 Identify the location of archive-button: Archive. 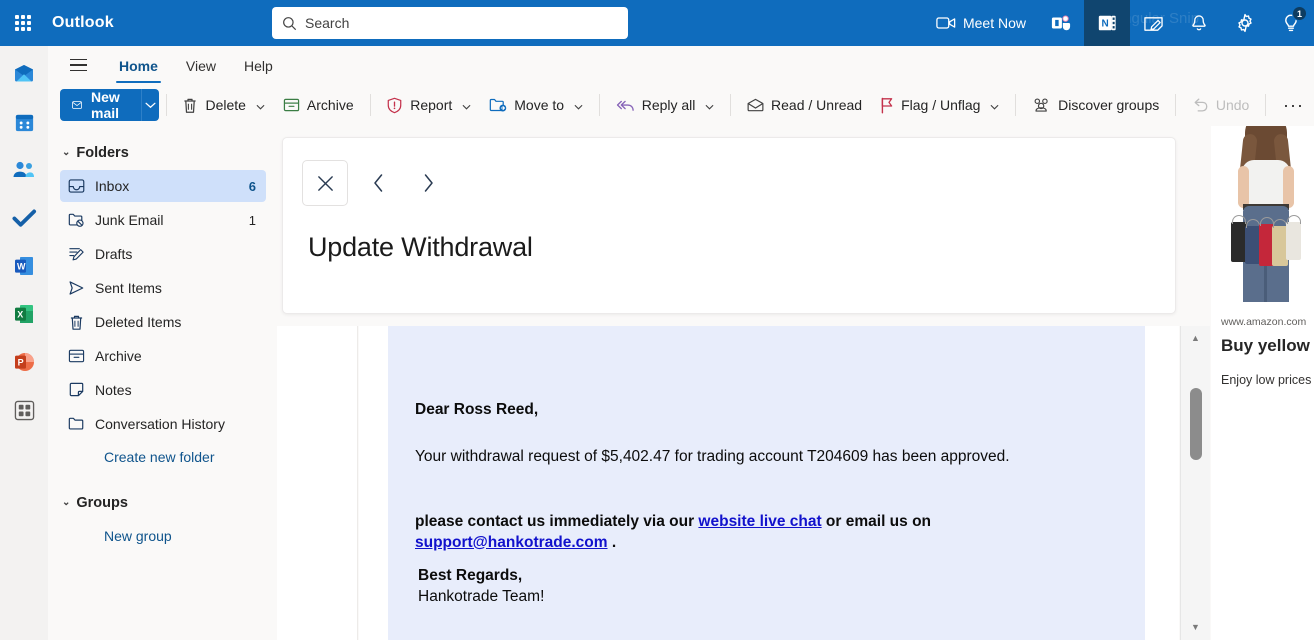
(318, 105).